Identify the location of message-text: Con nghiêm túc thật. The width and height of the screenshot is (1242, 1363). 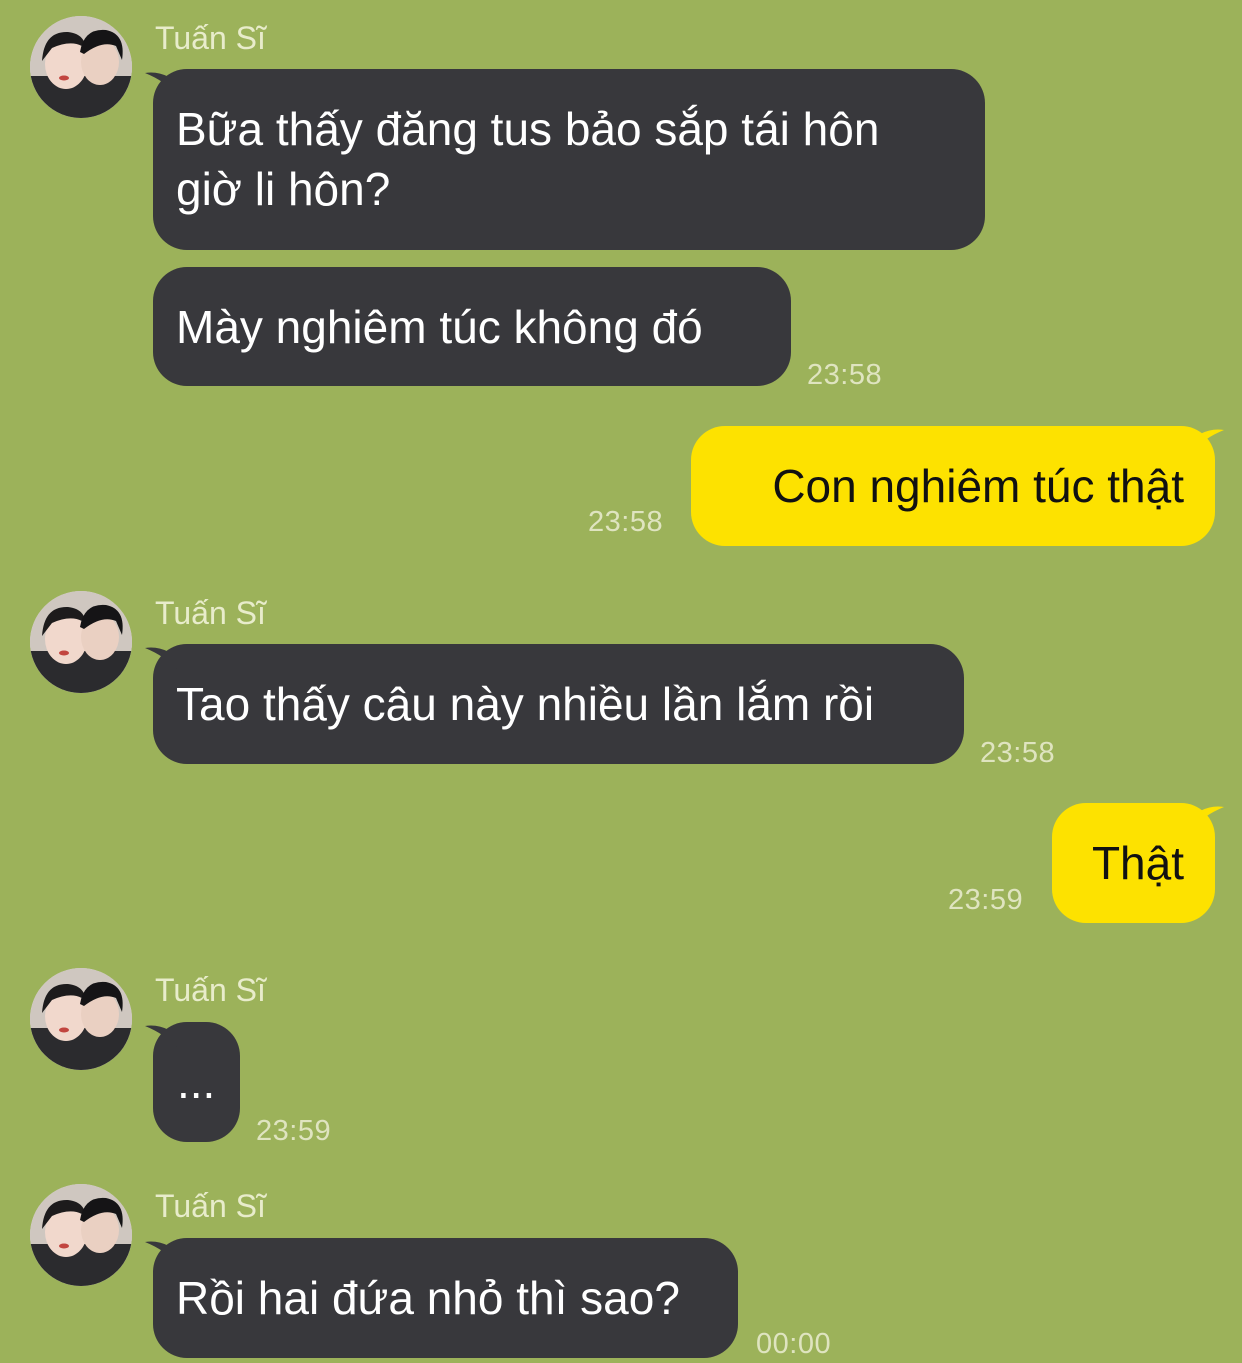
(978, 486).